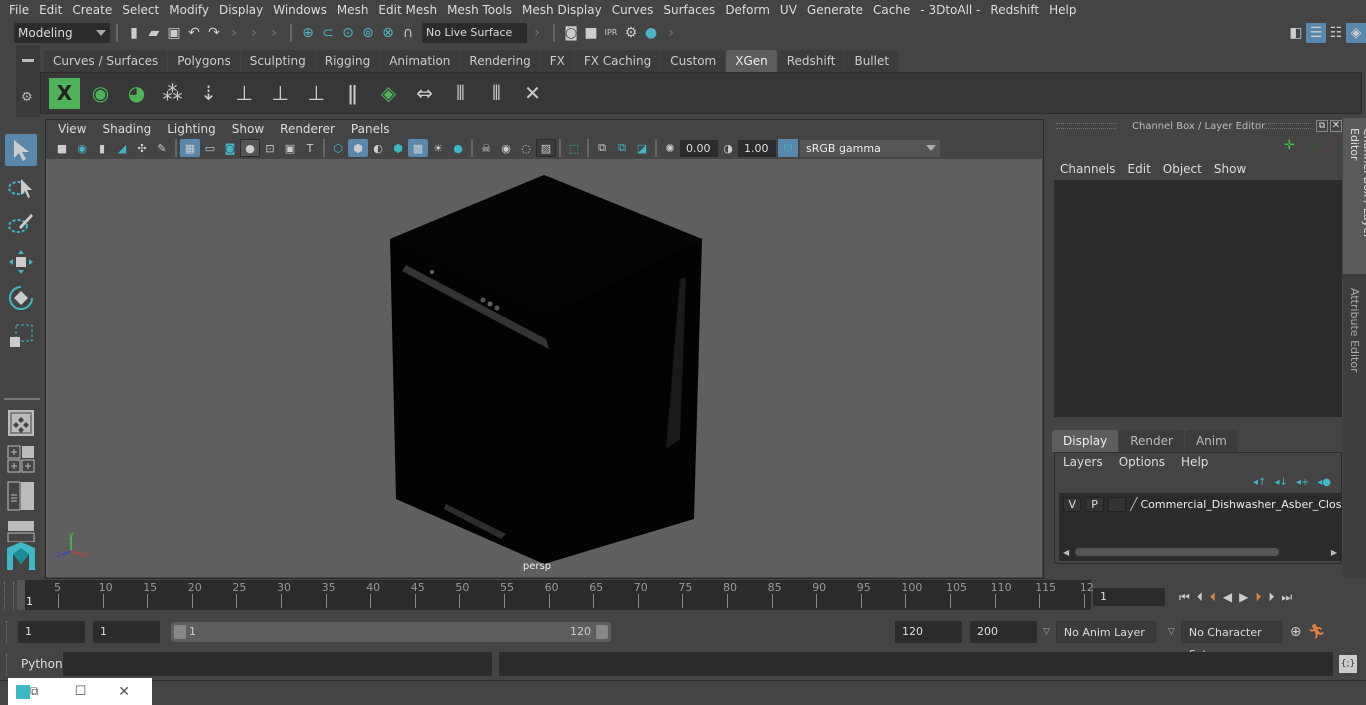 The height and width of the screenshot is (705, 1366). I want to click on menu-select: Select, so click(140, 10).